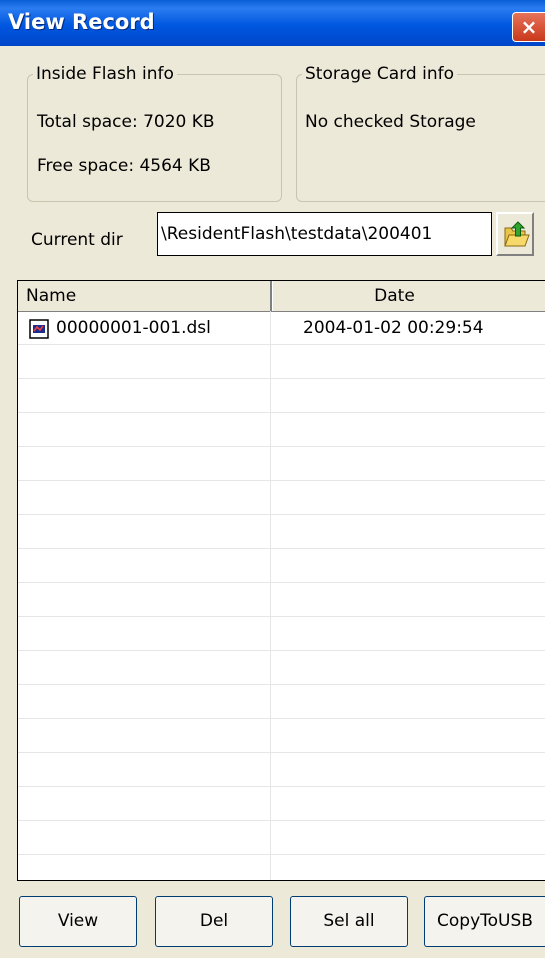  What do you see at coordinates (324, 234) in the screenshot?
I see `current-dir-field: \ResidentFlash\testdata\200401` at bounding box center [324, 234].